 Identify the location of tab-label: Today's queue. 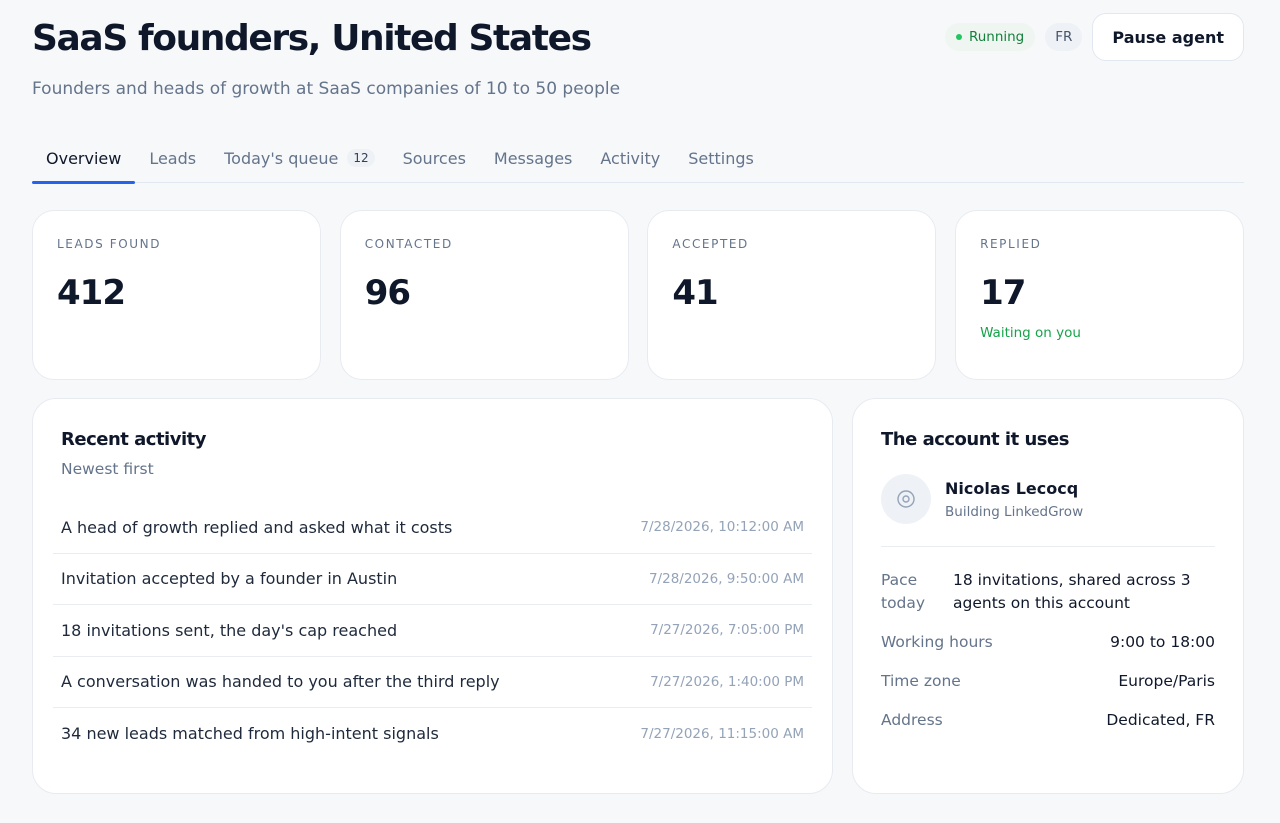
(281, 158).